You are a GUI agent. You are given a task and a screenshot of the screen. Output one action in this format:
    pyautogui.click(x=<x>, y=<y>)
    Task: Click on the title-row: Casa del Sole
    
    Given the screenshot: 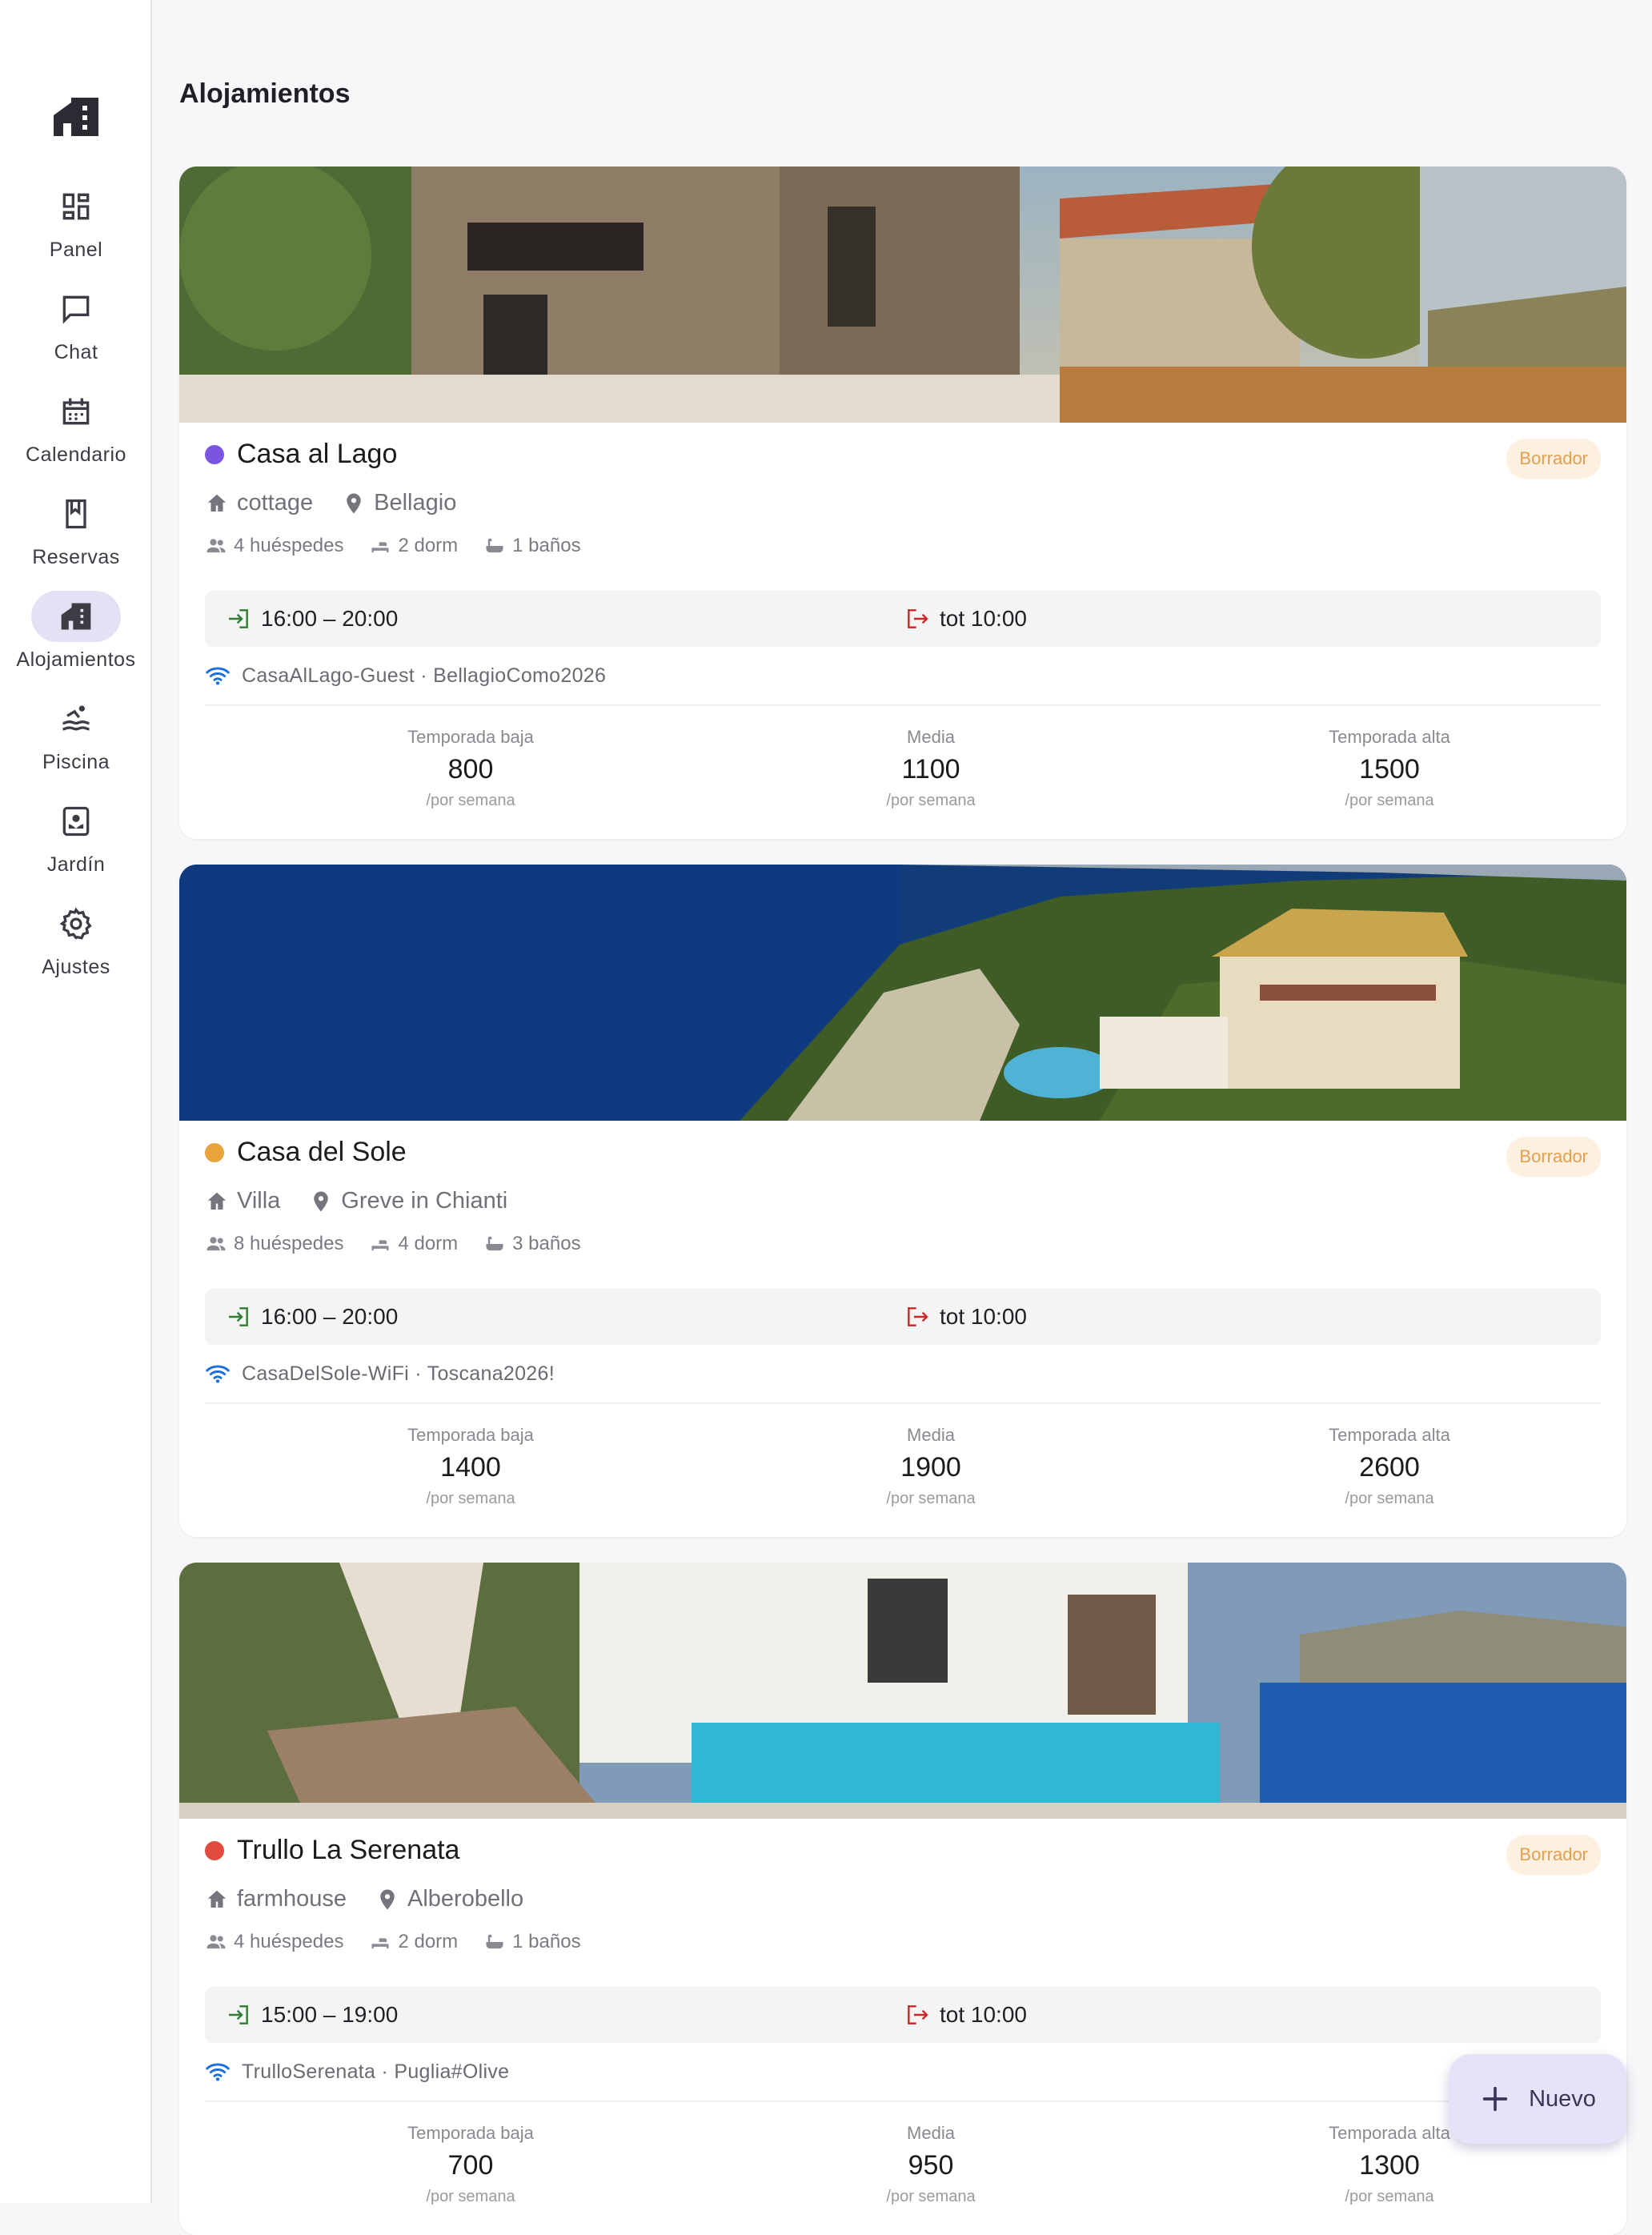 What is the action you would take?
    pyautogui.click(x=306, y=1152)
    